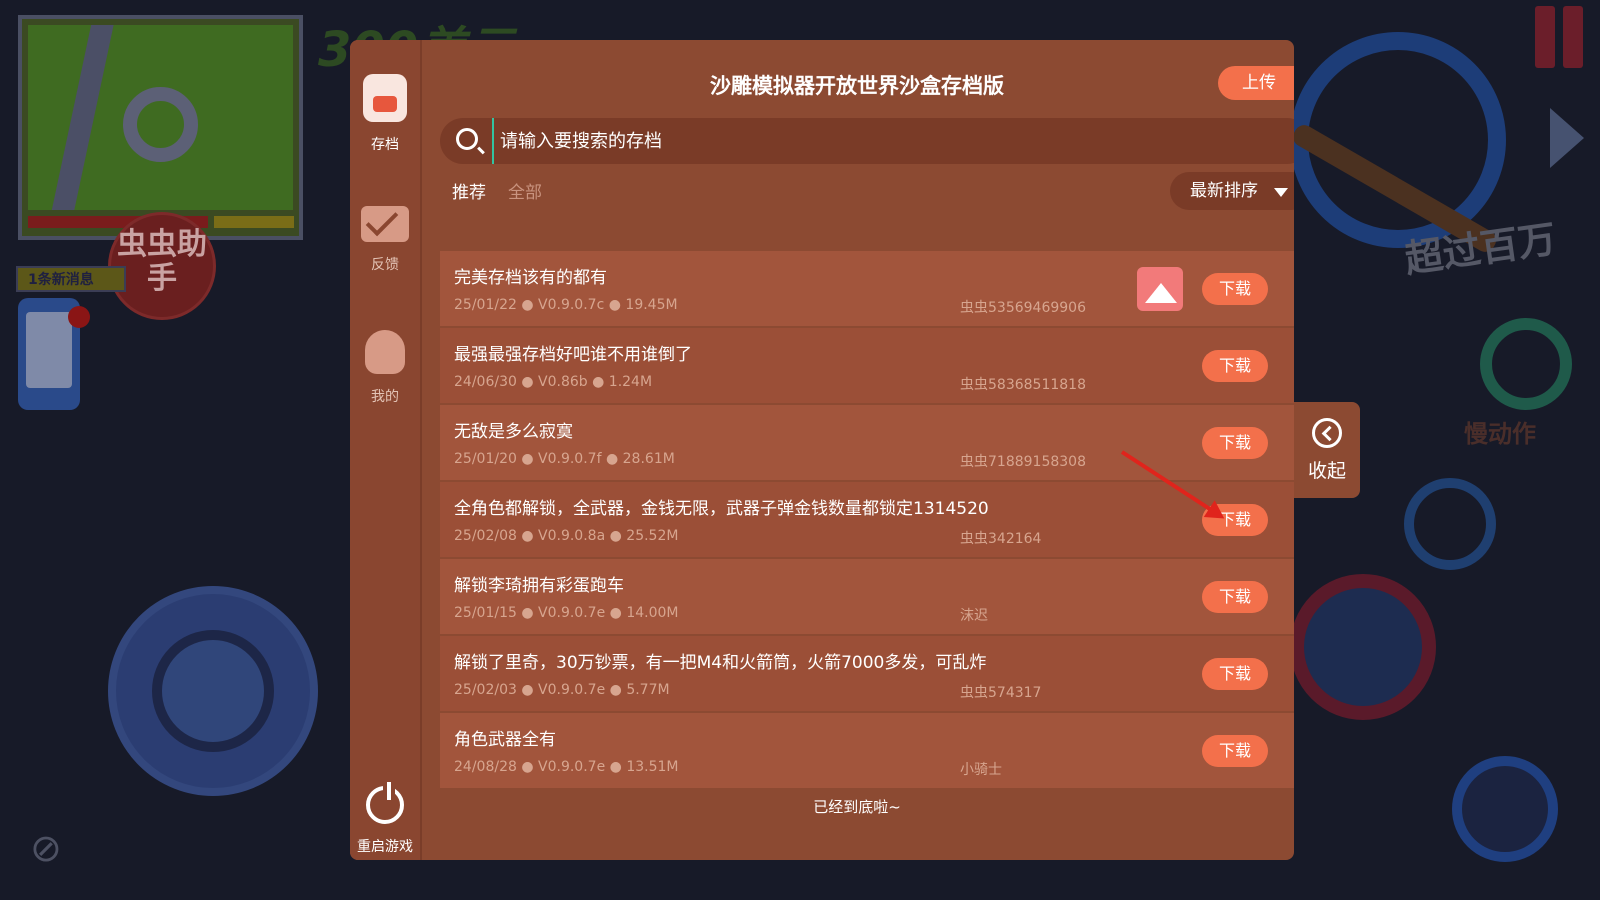  I want to click on search-bar, so click(867, 141).